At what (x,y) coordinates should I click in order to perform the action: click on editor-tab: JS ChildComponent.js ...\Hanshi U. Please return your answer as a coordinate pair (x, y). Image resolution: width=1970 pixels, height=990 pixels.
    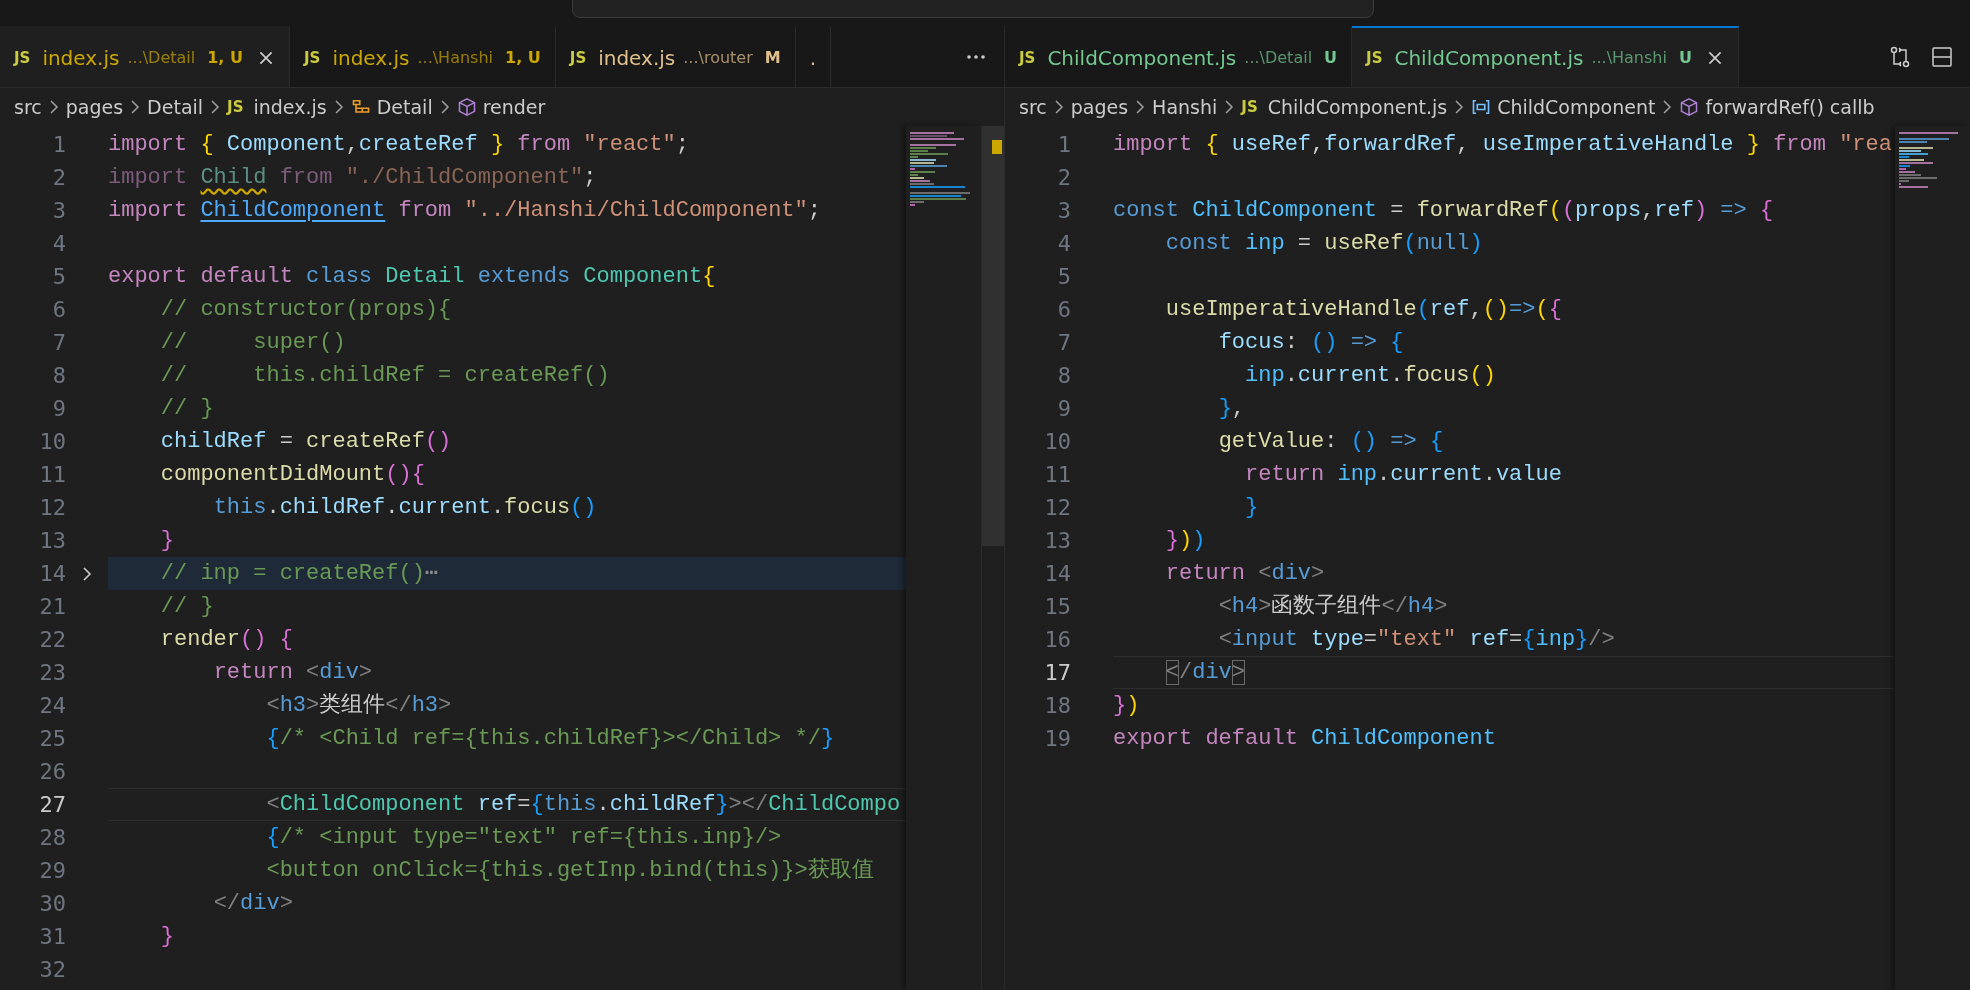
    Looking at the image, I should click on (1545, 56).